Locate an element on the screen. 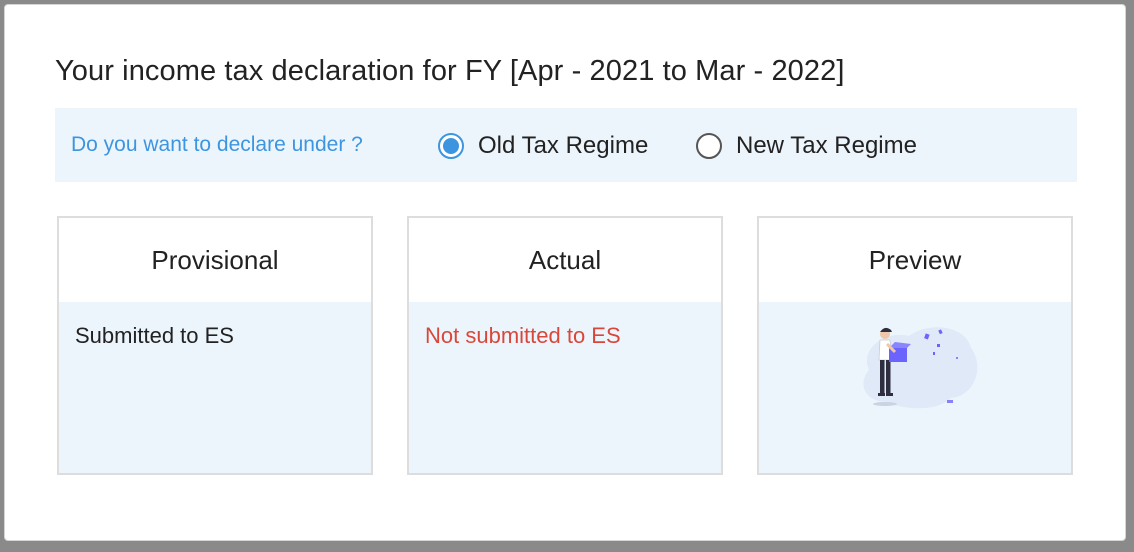 The image size is (1134, 552). old-tax-regime-option: Old Tax Regime is located at coordinates (543, 146).